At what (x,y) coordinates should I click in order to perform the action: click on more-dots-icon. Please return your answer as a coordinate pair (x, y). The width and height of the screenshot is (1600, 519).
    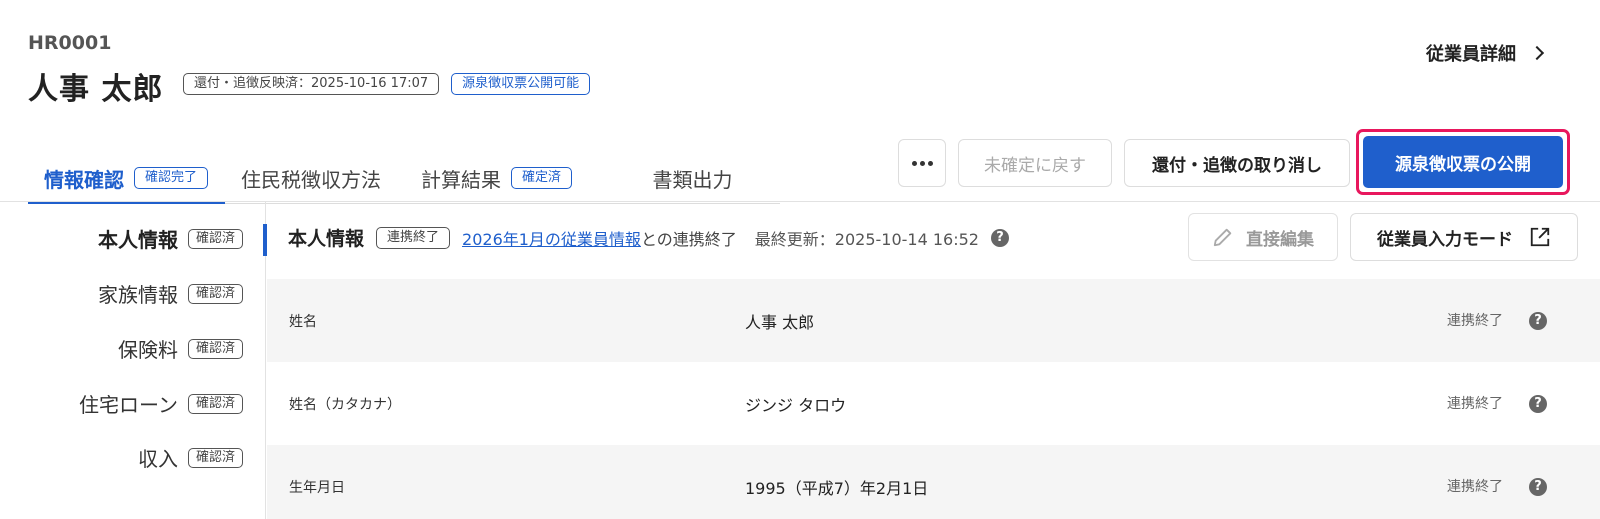
    Looking at the image, I should click on (922, 163).